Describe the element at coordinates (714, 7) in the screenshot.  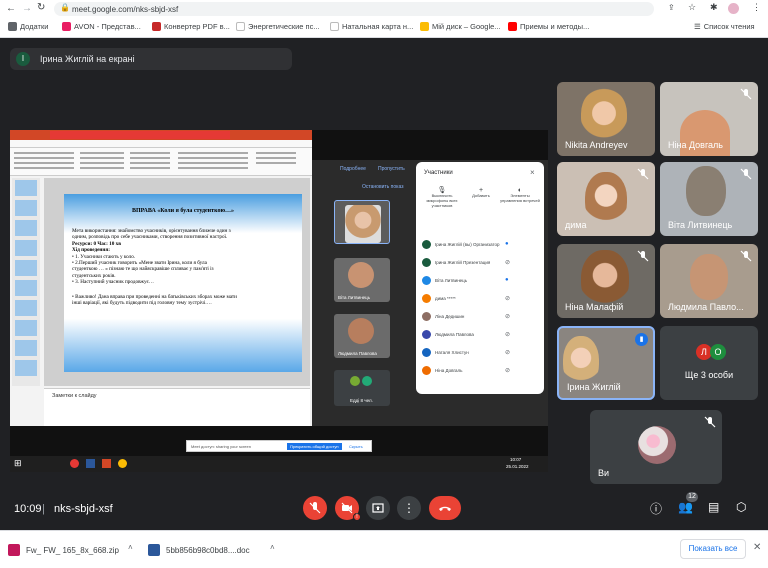
I see `extensions-icon: ✱` at that location.